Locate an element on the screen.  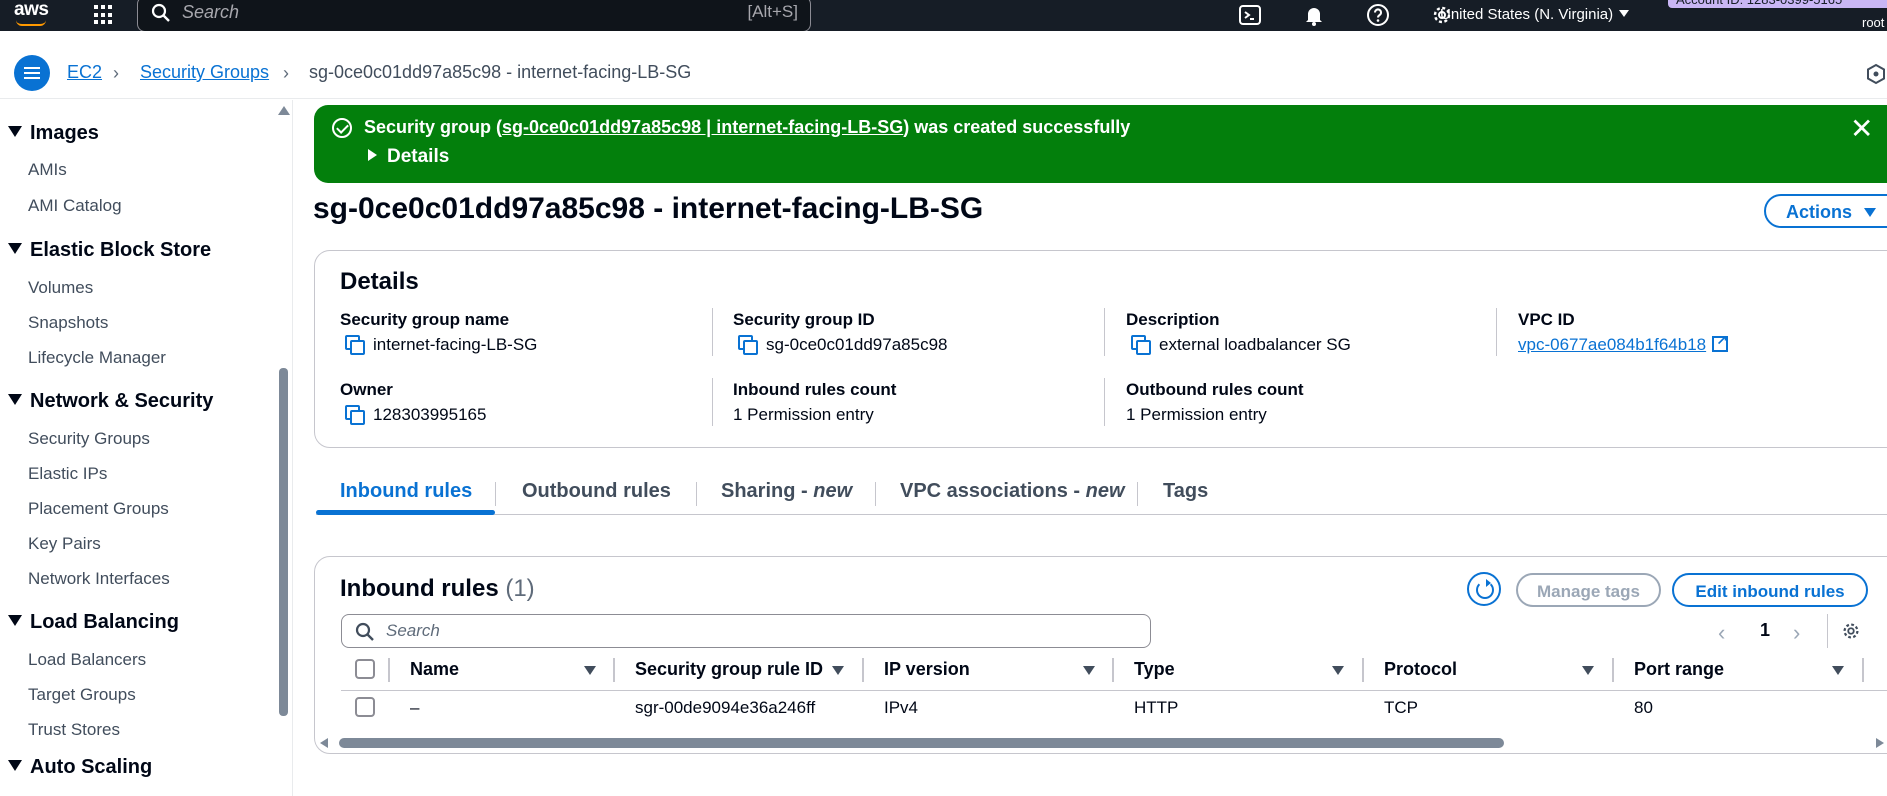
tab-tags: Tags is located at coordinates (1185, 491).